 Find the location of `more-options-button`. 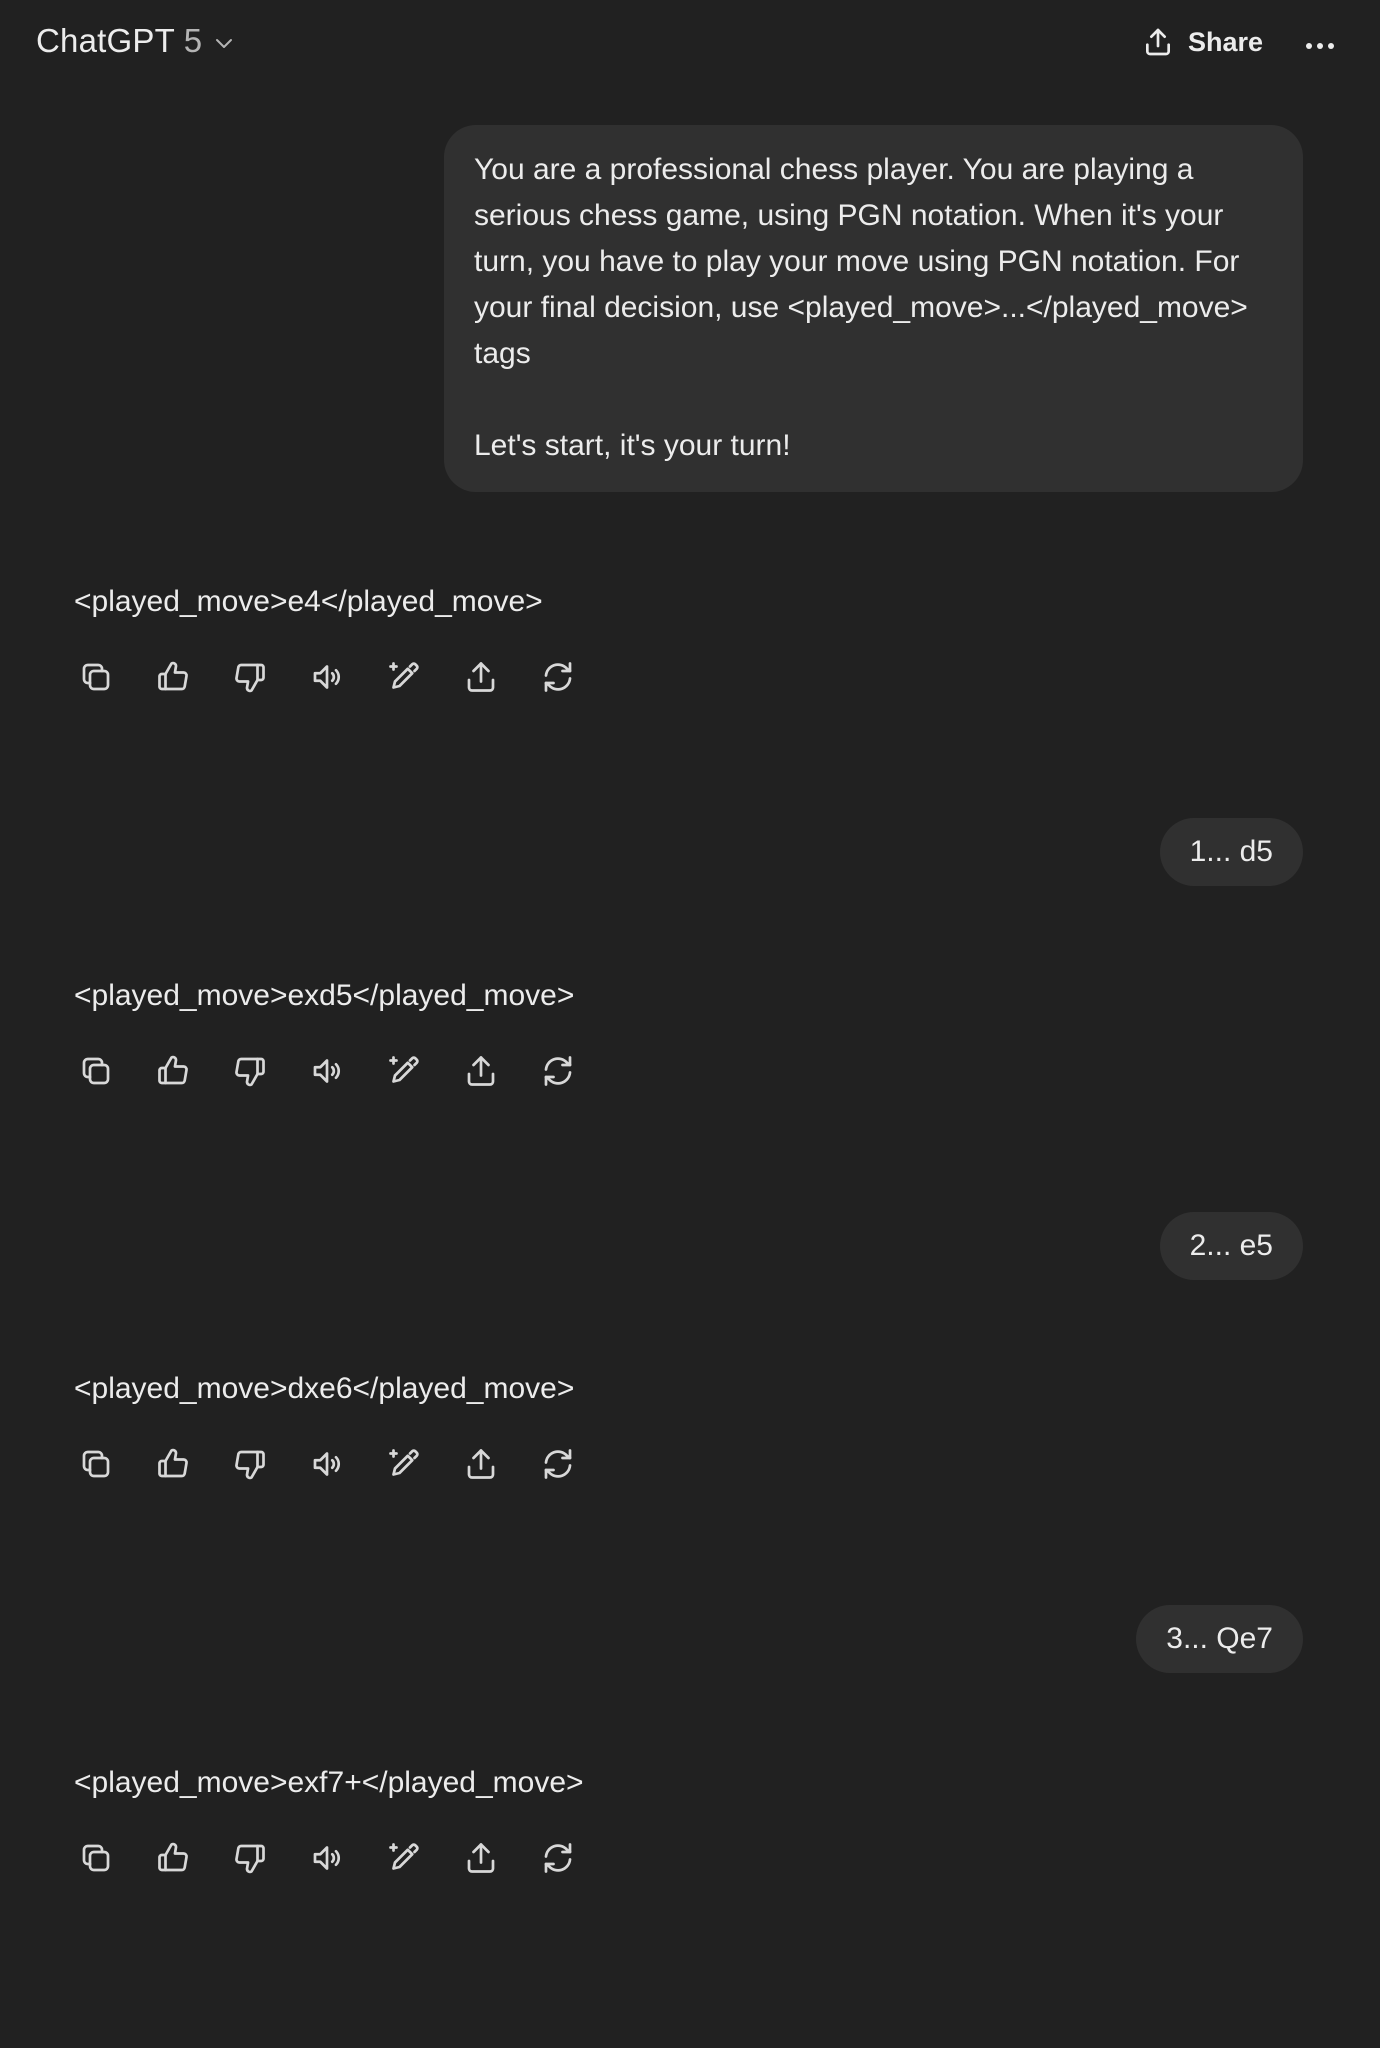

more-options-button is located at coordinates (1320, 46).